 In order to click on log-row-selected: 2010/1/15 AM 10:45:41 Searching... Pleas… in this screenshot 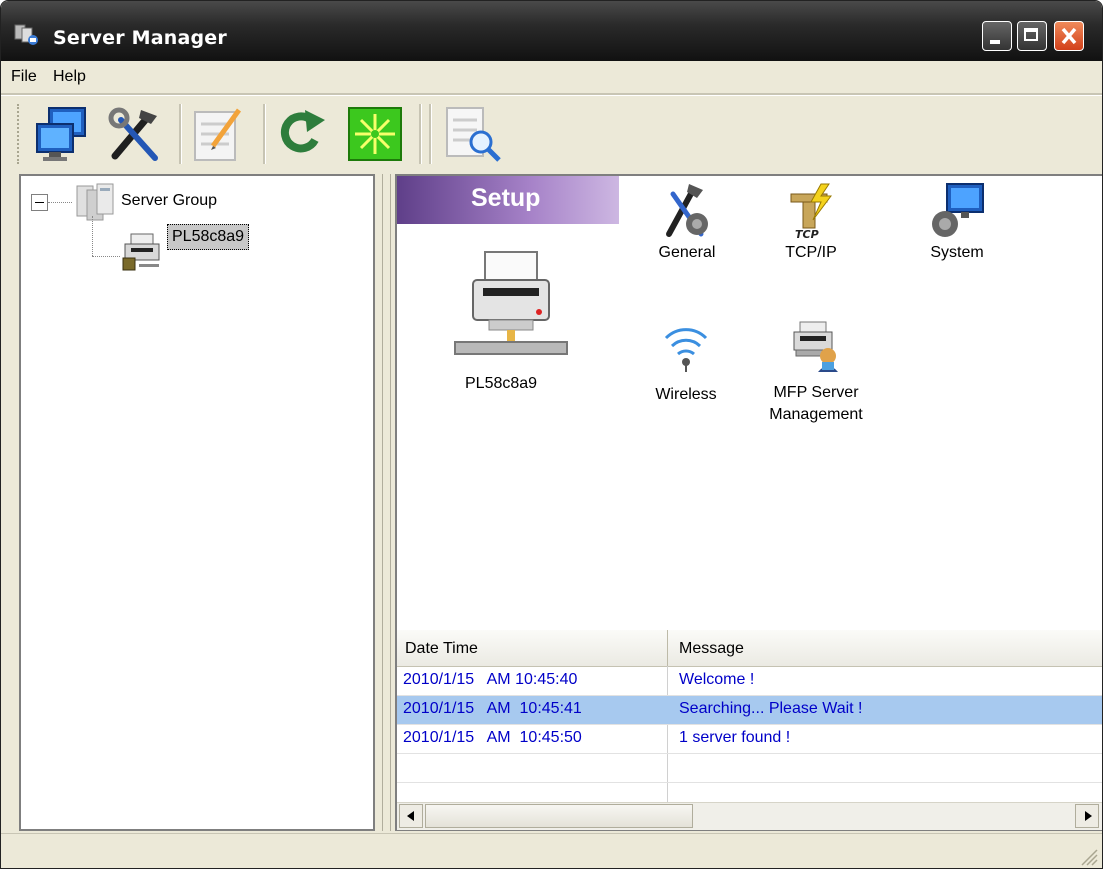, I will do `click(749, 710)`.